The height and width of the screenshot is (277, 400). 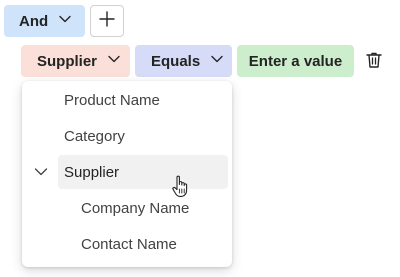 What do you see at coordinates (112, 100) in the screenshot?
I see `menu-item-label: Product Name` at bounding box center [112, 100].